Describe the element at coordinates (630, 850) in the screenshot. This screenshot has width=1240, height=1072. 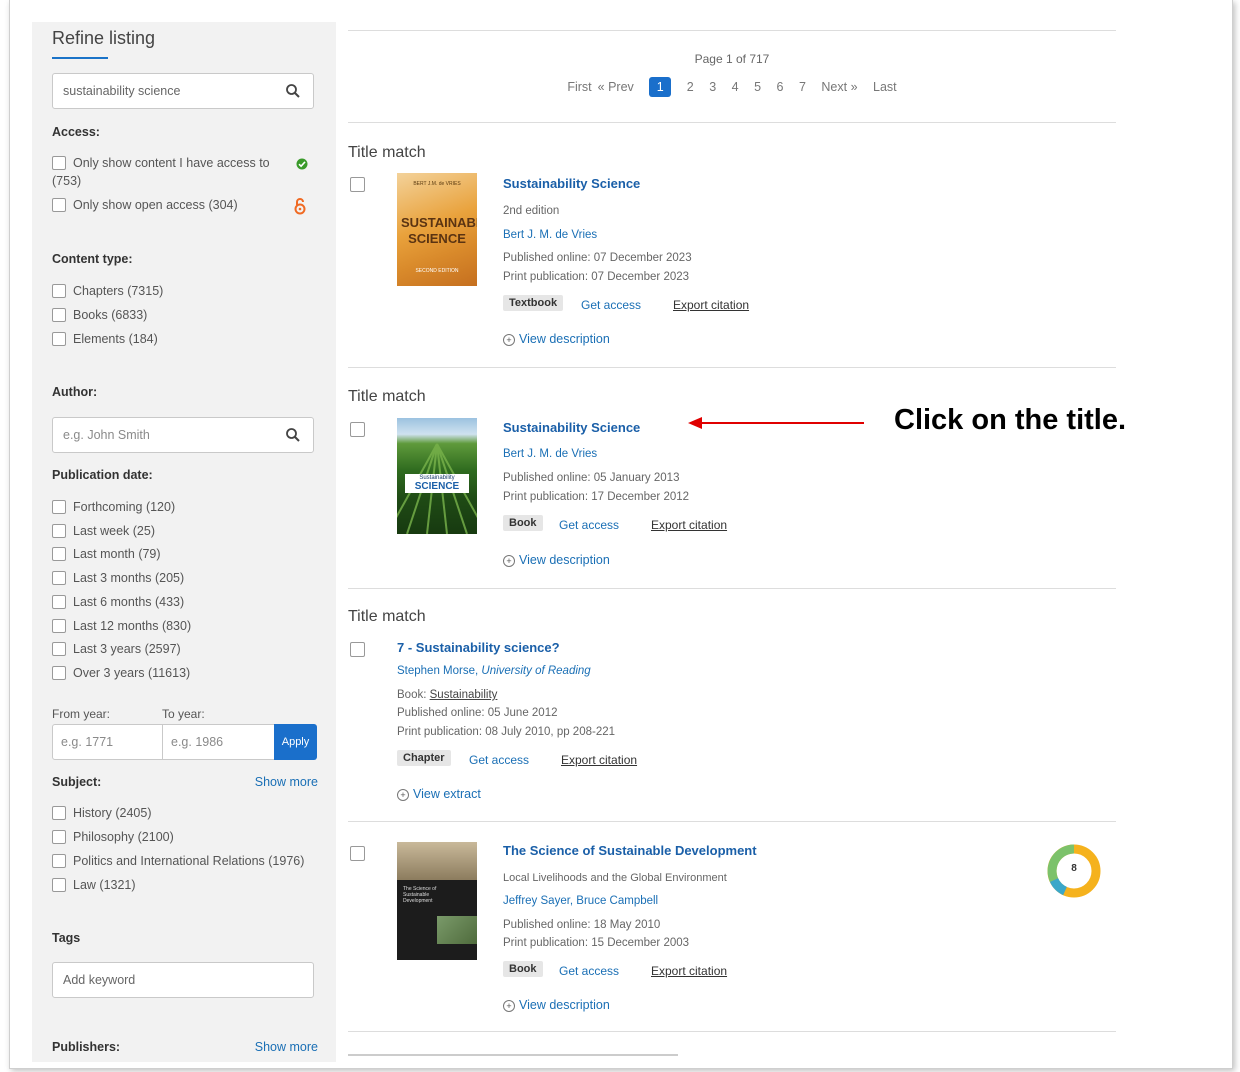
I see `result-title-link: The Science of Sustainable Development` at that location.